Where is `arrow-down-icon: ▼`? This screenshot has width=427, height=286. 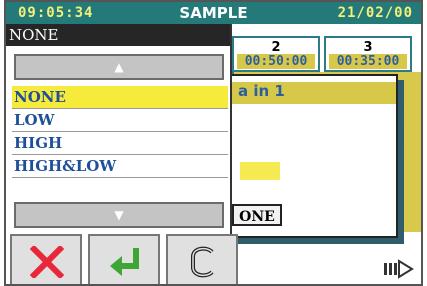
arrow-down-icon: ▼ is located at coordinates (119, 215).